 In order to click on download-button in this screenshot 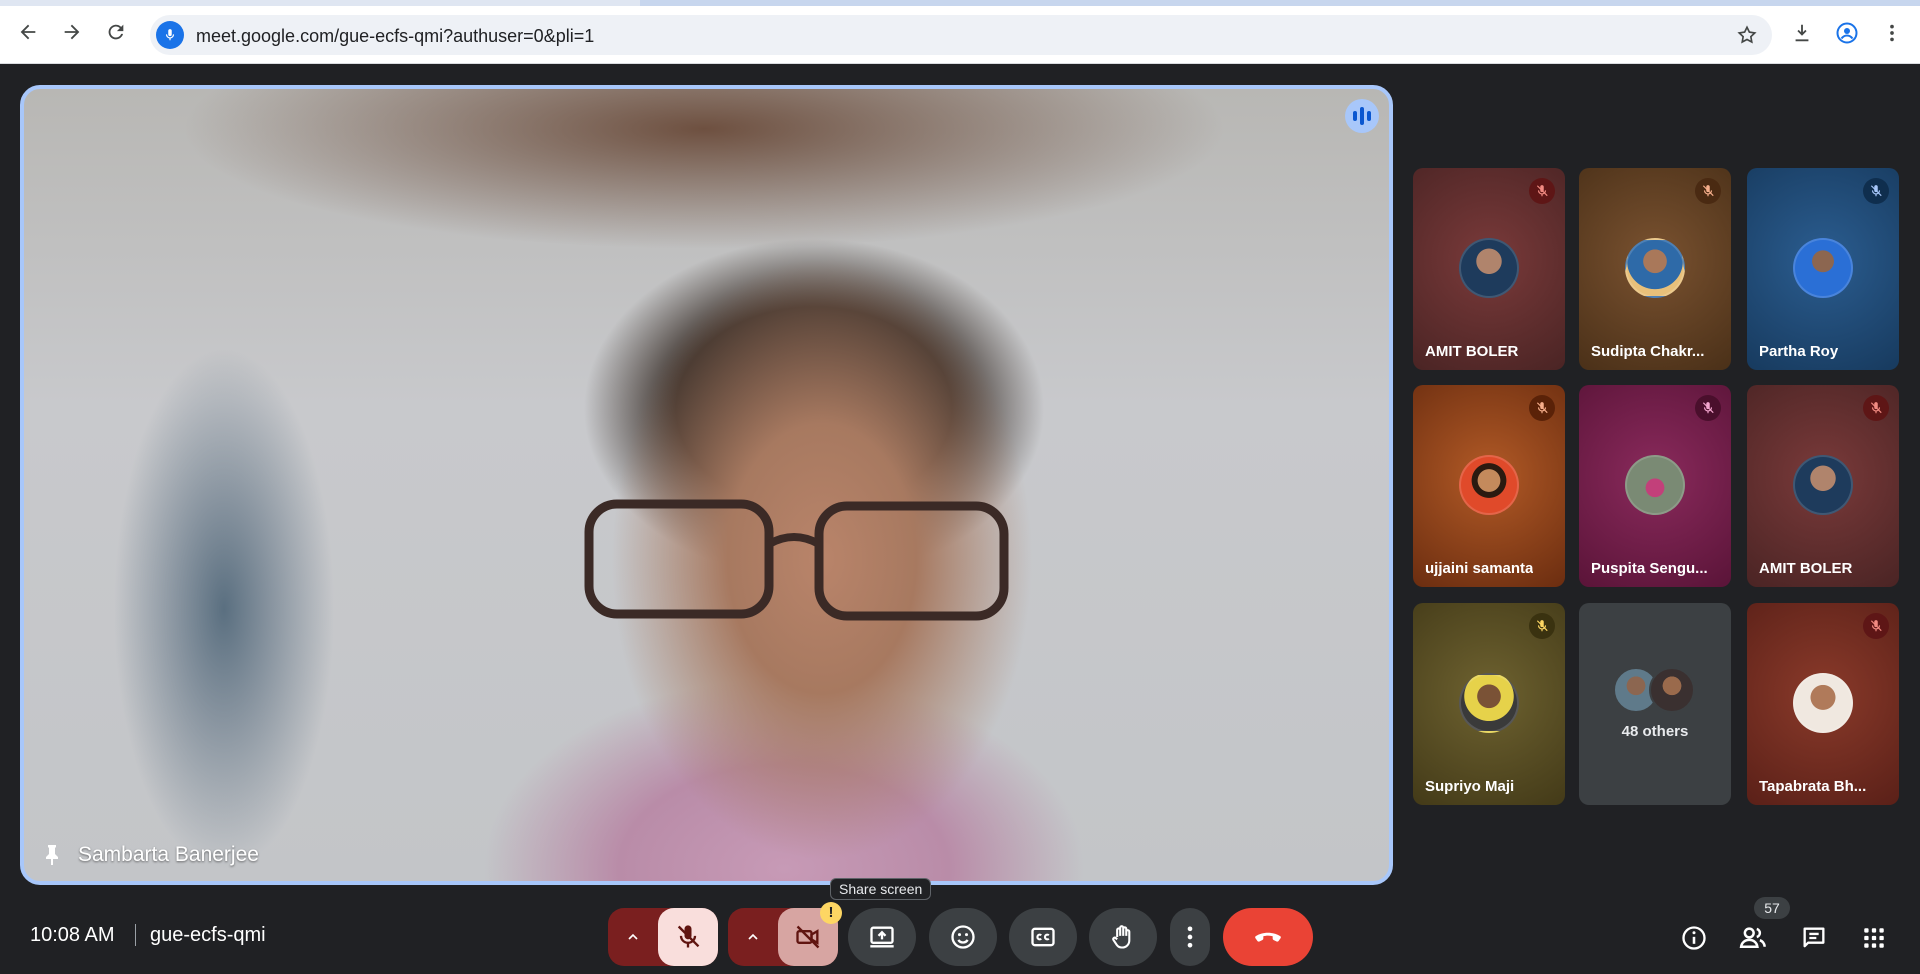, I will do `click(1802, 33)`.